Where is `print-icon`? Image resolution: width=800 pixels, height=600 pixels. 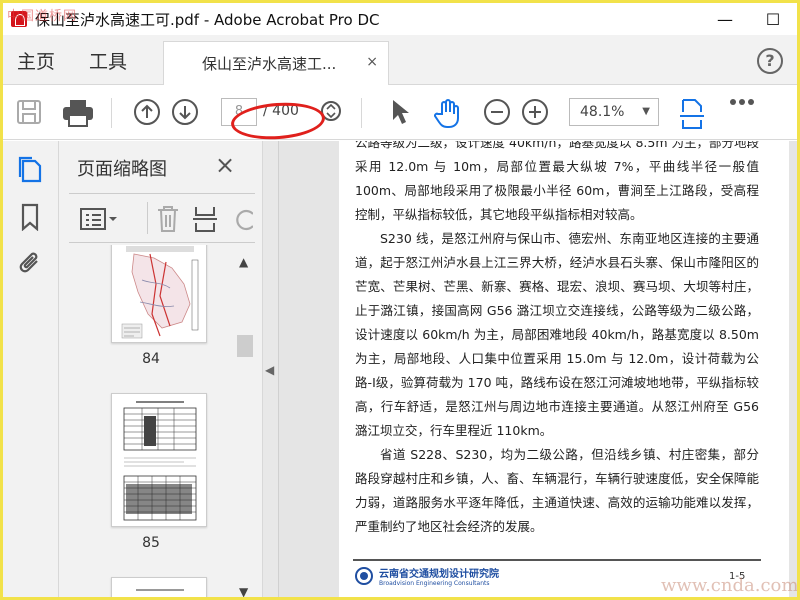
print-icon is located at coordinates (78, 113).